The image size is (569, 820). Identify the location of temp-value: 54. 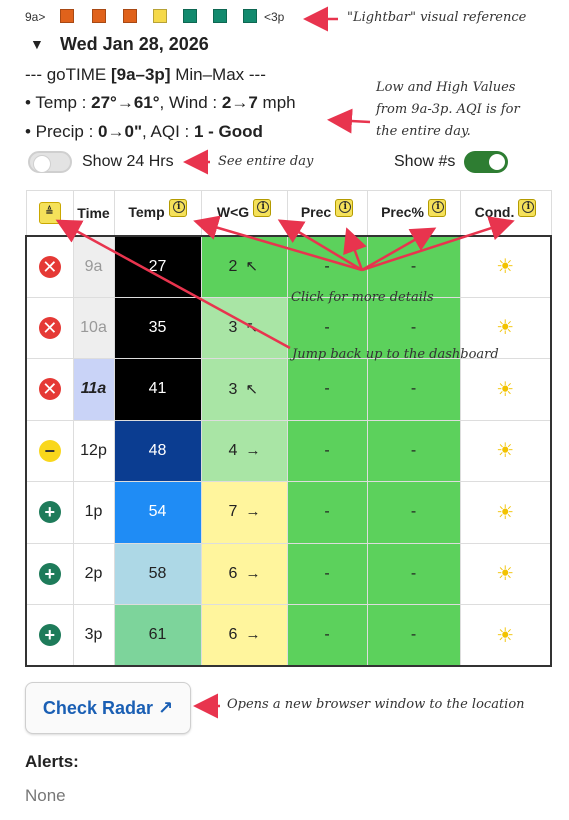
(157, 512).